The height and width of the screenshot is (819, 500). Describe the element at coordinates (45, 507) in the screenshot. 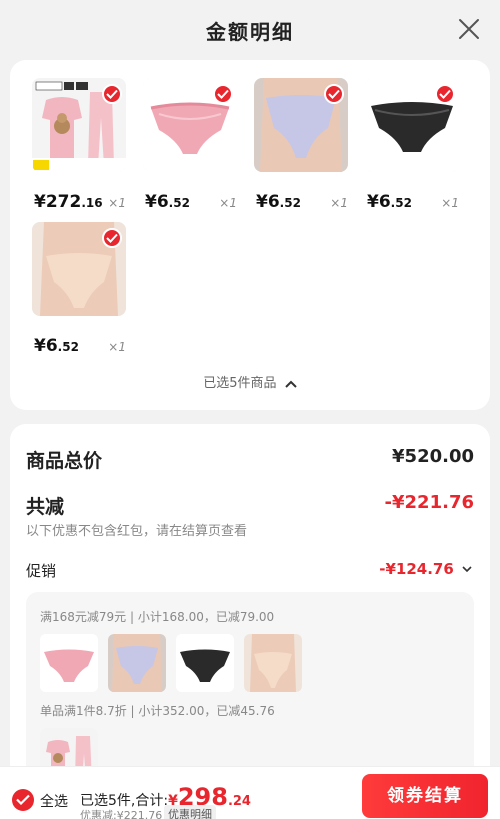

I see `reduce-label: 共减` at that location.